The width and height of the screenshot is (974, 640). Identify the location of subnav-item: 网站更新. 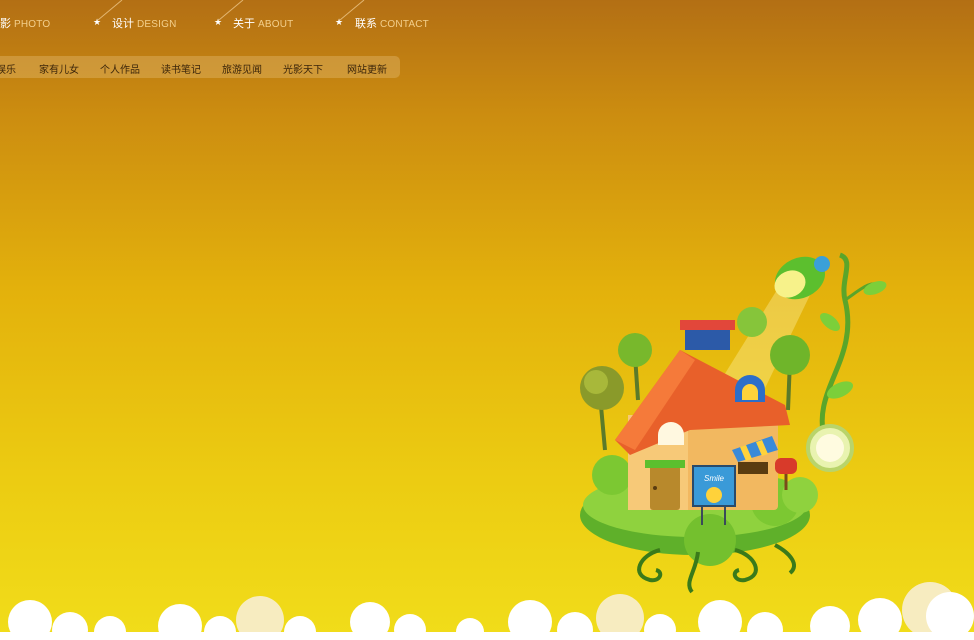
(367, 68).